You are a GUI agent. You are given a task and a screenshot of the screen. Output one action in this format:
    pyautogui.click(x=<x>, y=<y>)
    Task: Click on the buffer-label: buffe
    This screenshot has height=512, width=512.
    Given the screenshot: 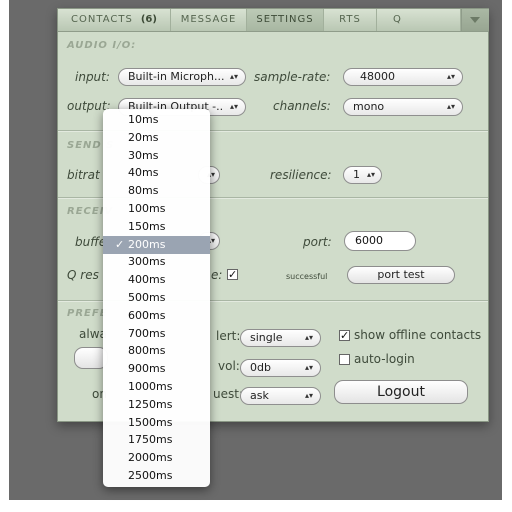 What is the action you would take?
    pyautogui.click(x=91, y=242)
    